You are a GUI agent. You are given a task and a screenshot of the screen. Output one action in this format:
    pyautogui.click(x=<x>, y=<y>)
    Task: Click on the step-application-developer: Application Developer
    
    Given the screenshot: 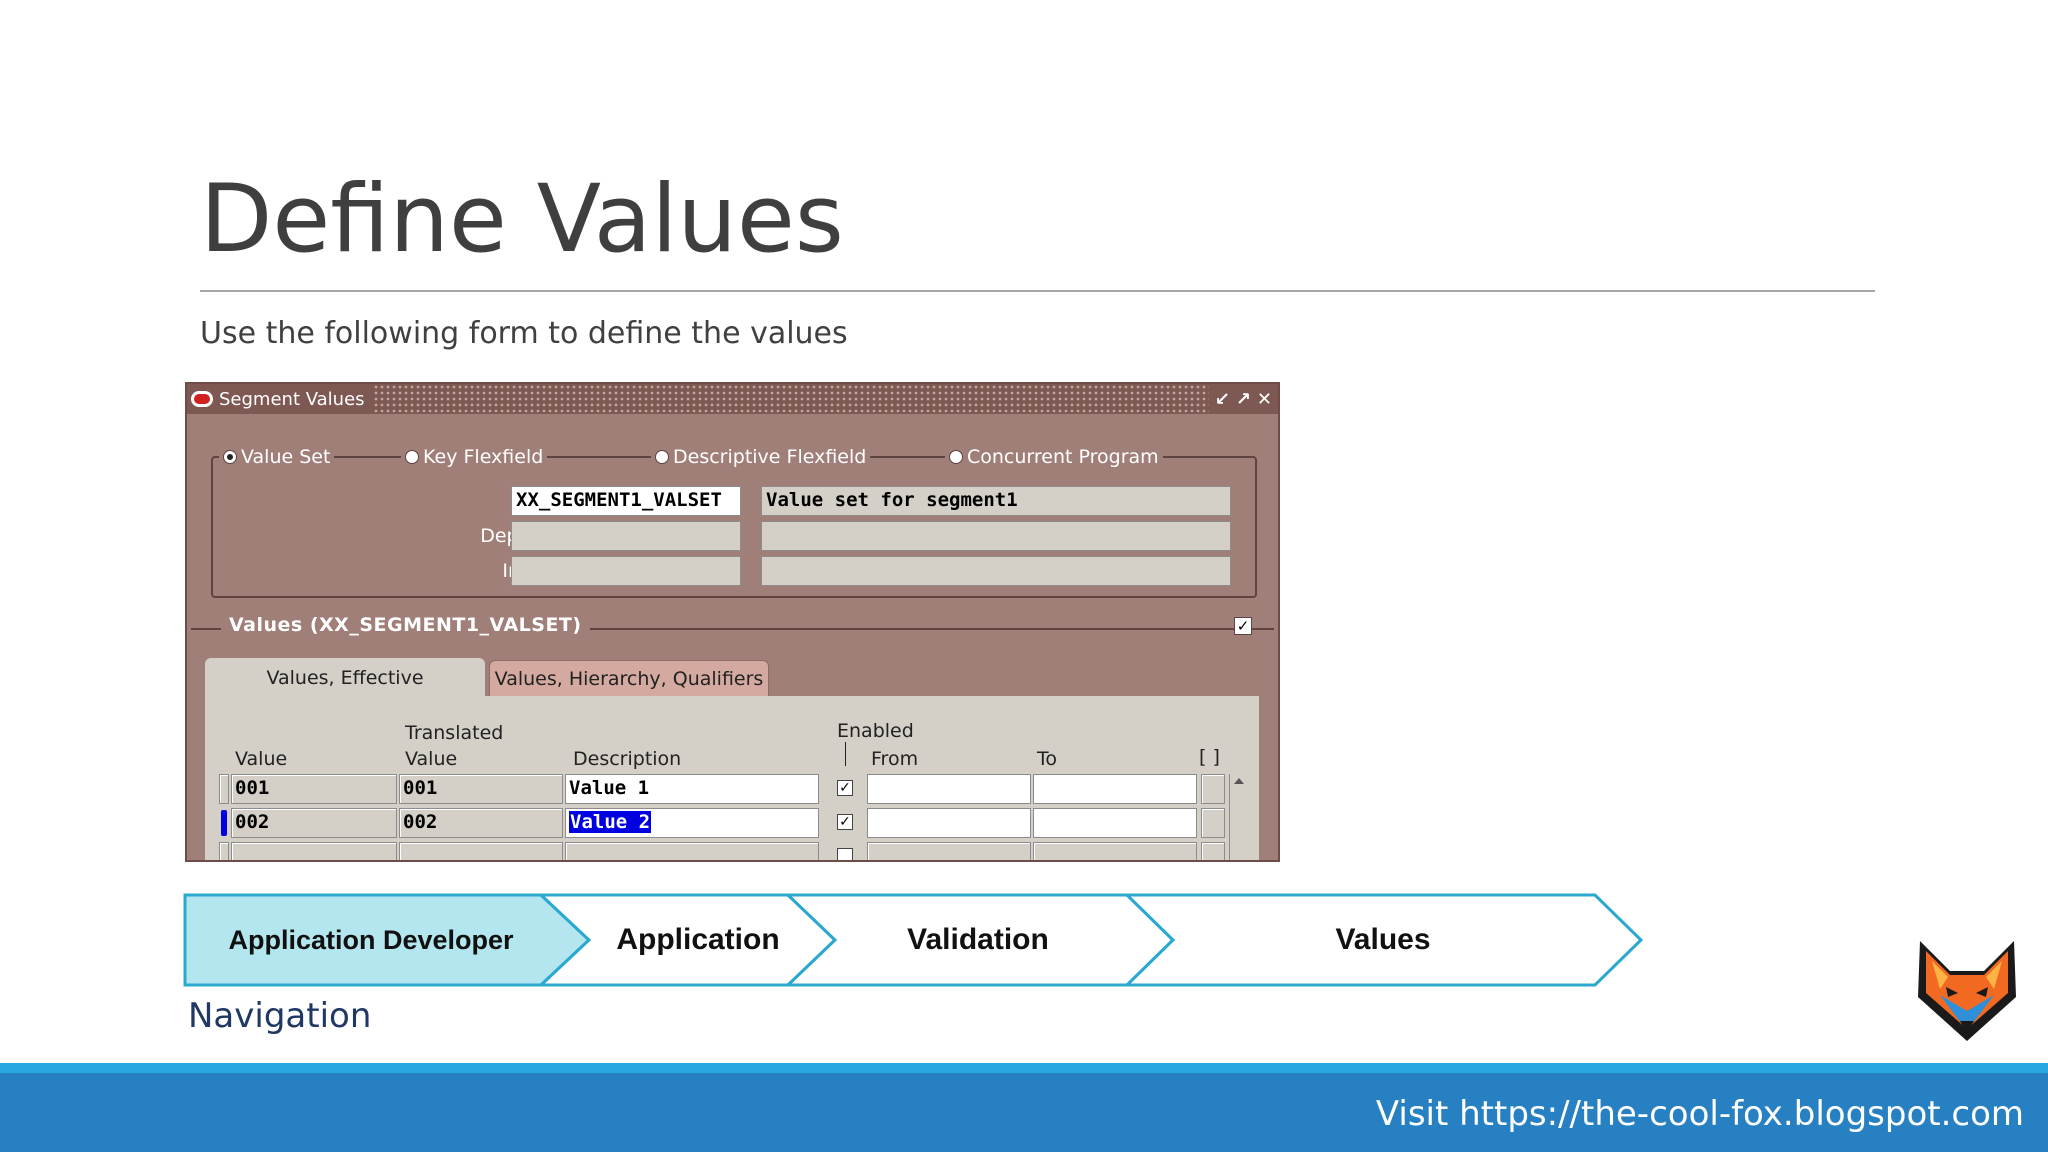 What is the action you would take?
    pyautogui.click(x=371, y=940)
    